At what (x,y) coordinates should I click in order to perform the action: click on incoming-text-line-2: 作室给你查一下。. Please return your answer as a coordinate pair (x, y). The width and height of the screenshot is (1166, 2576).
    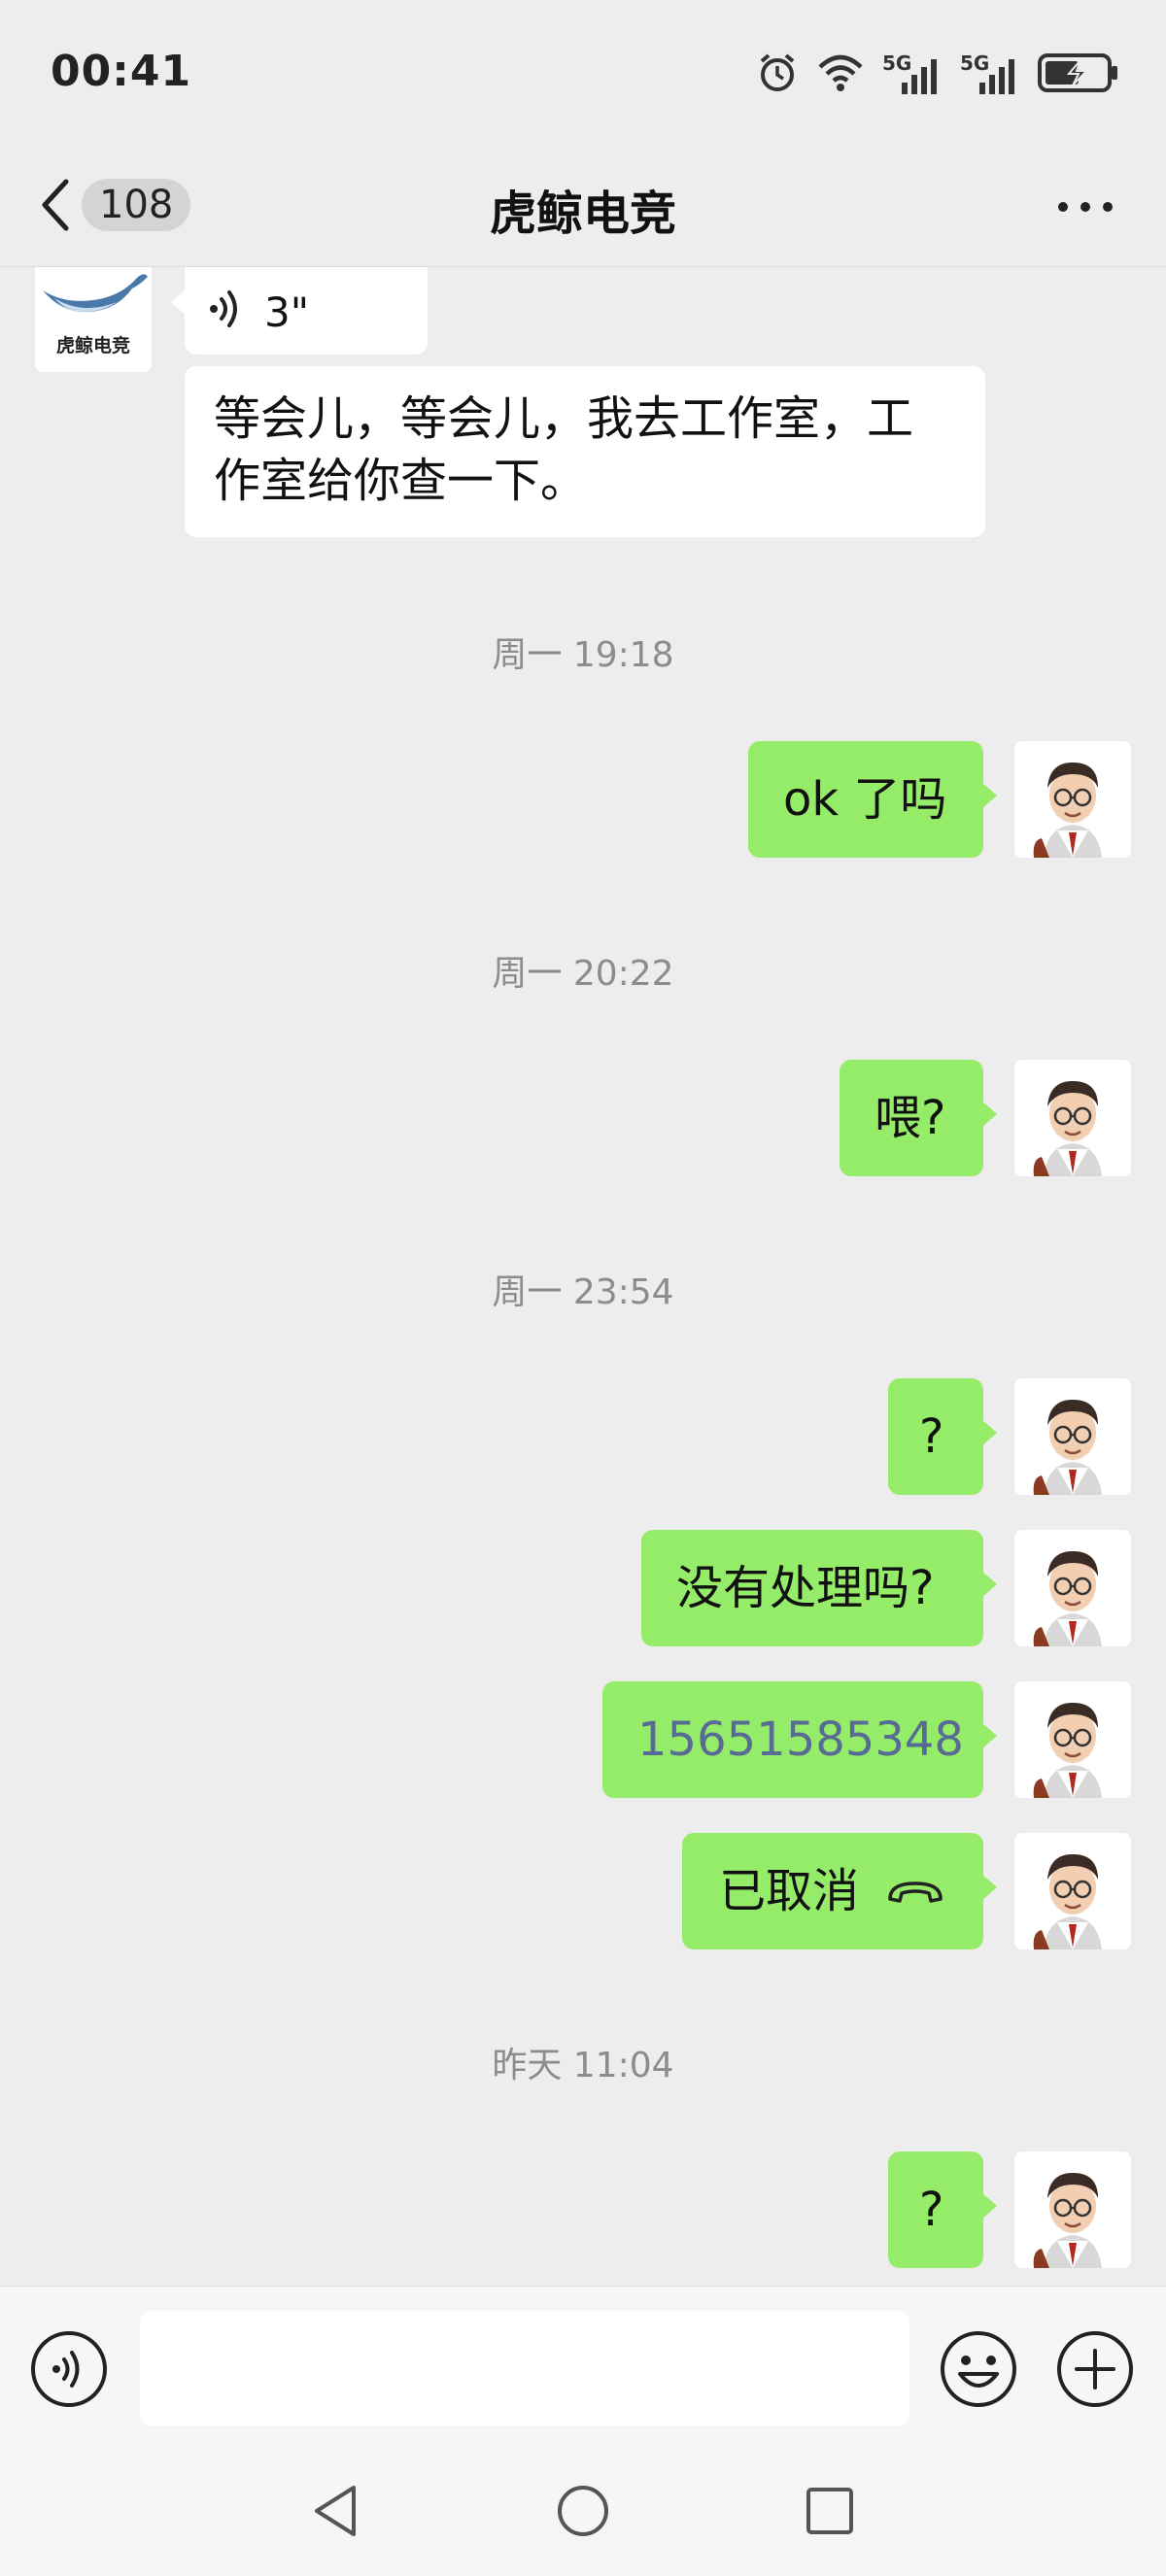
    Looking at the image, I should click on (401, 481).